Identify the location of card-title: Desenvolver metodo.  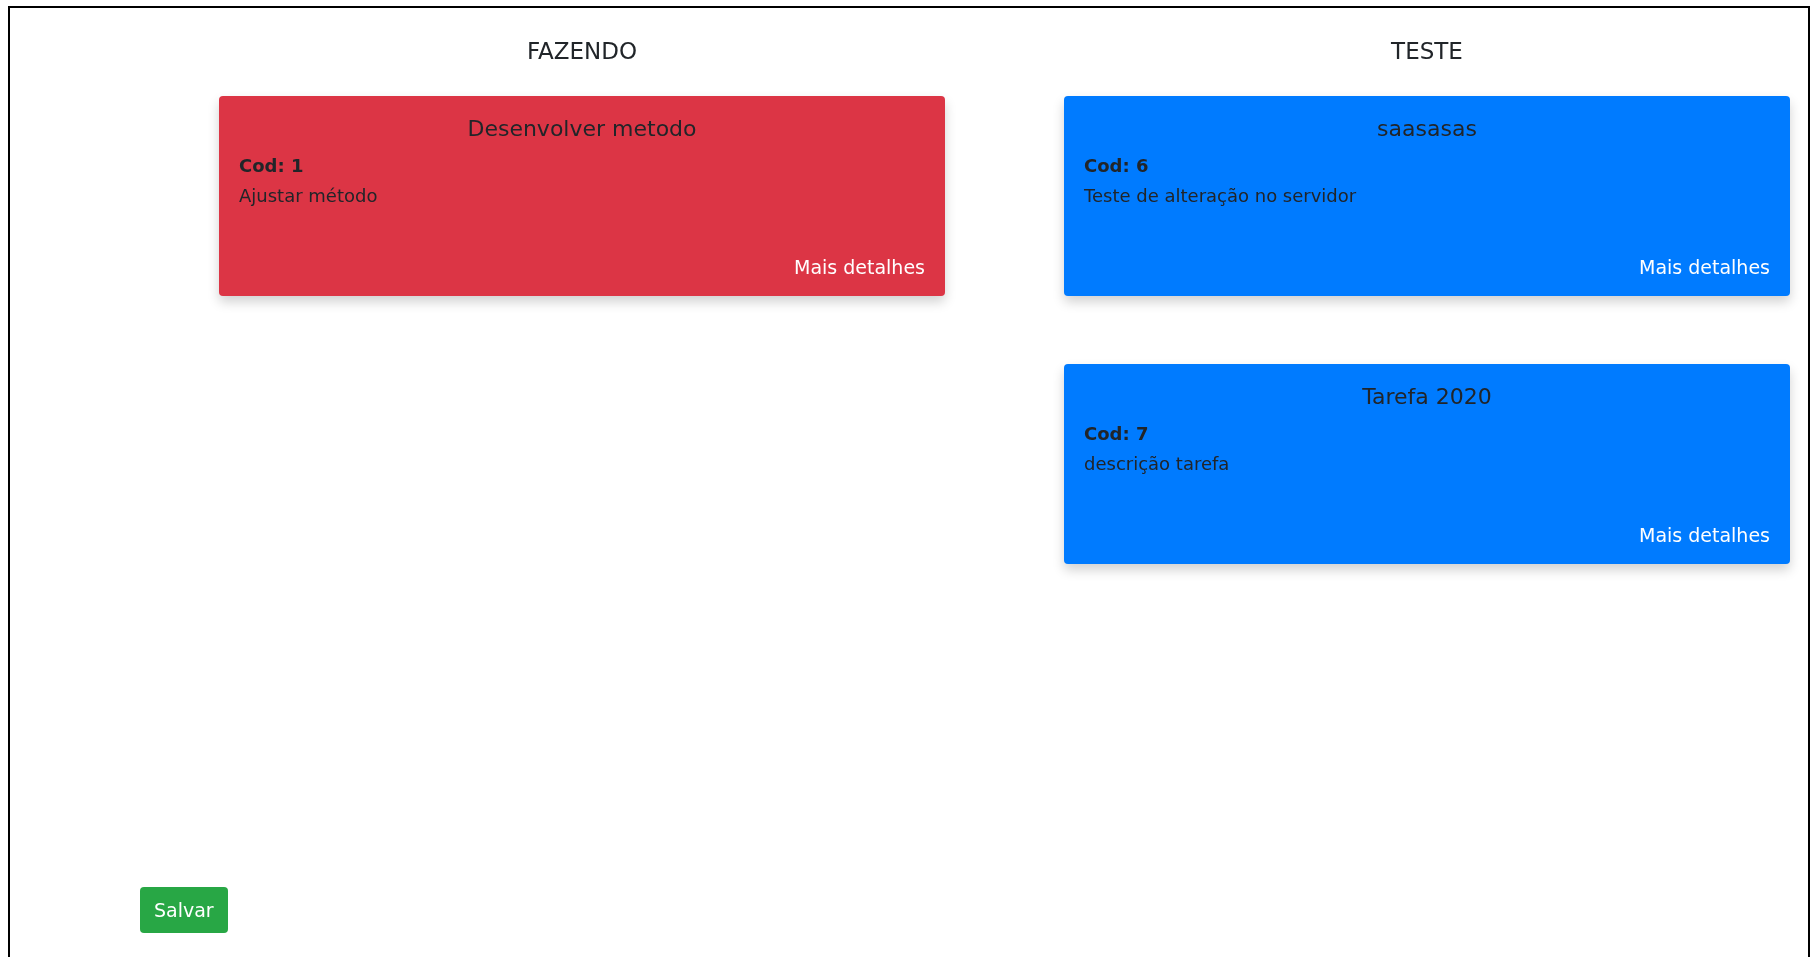
(582, 128).